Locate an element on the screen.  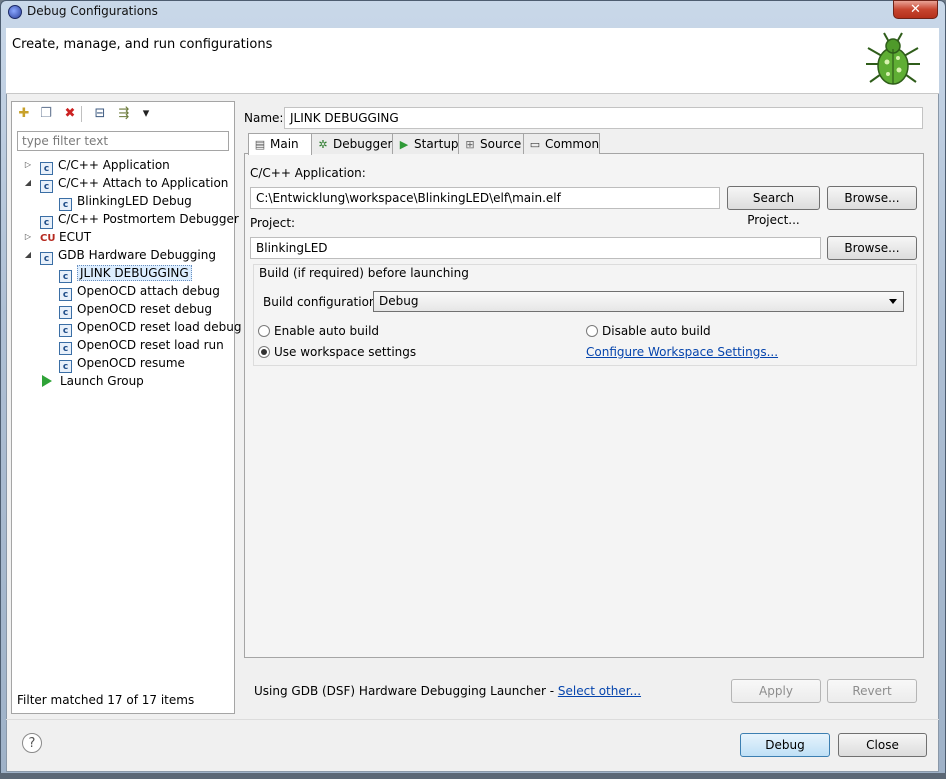
tree-item: c OpenOCD resume is located at coordinates (122, 363).